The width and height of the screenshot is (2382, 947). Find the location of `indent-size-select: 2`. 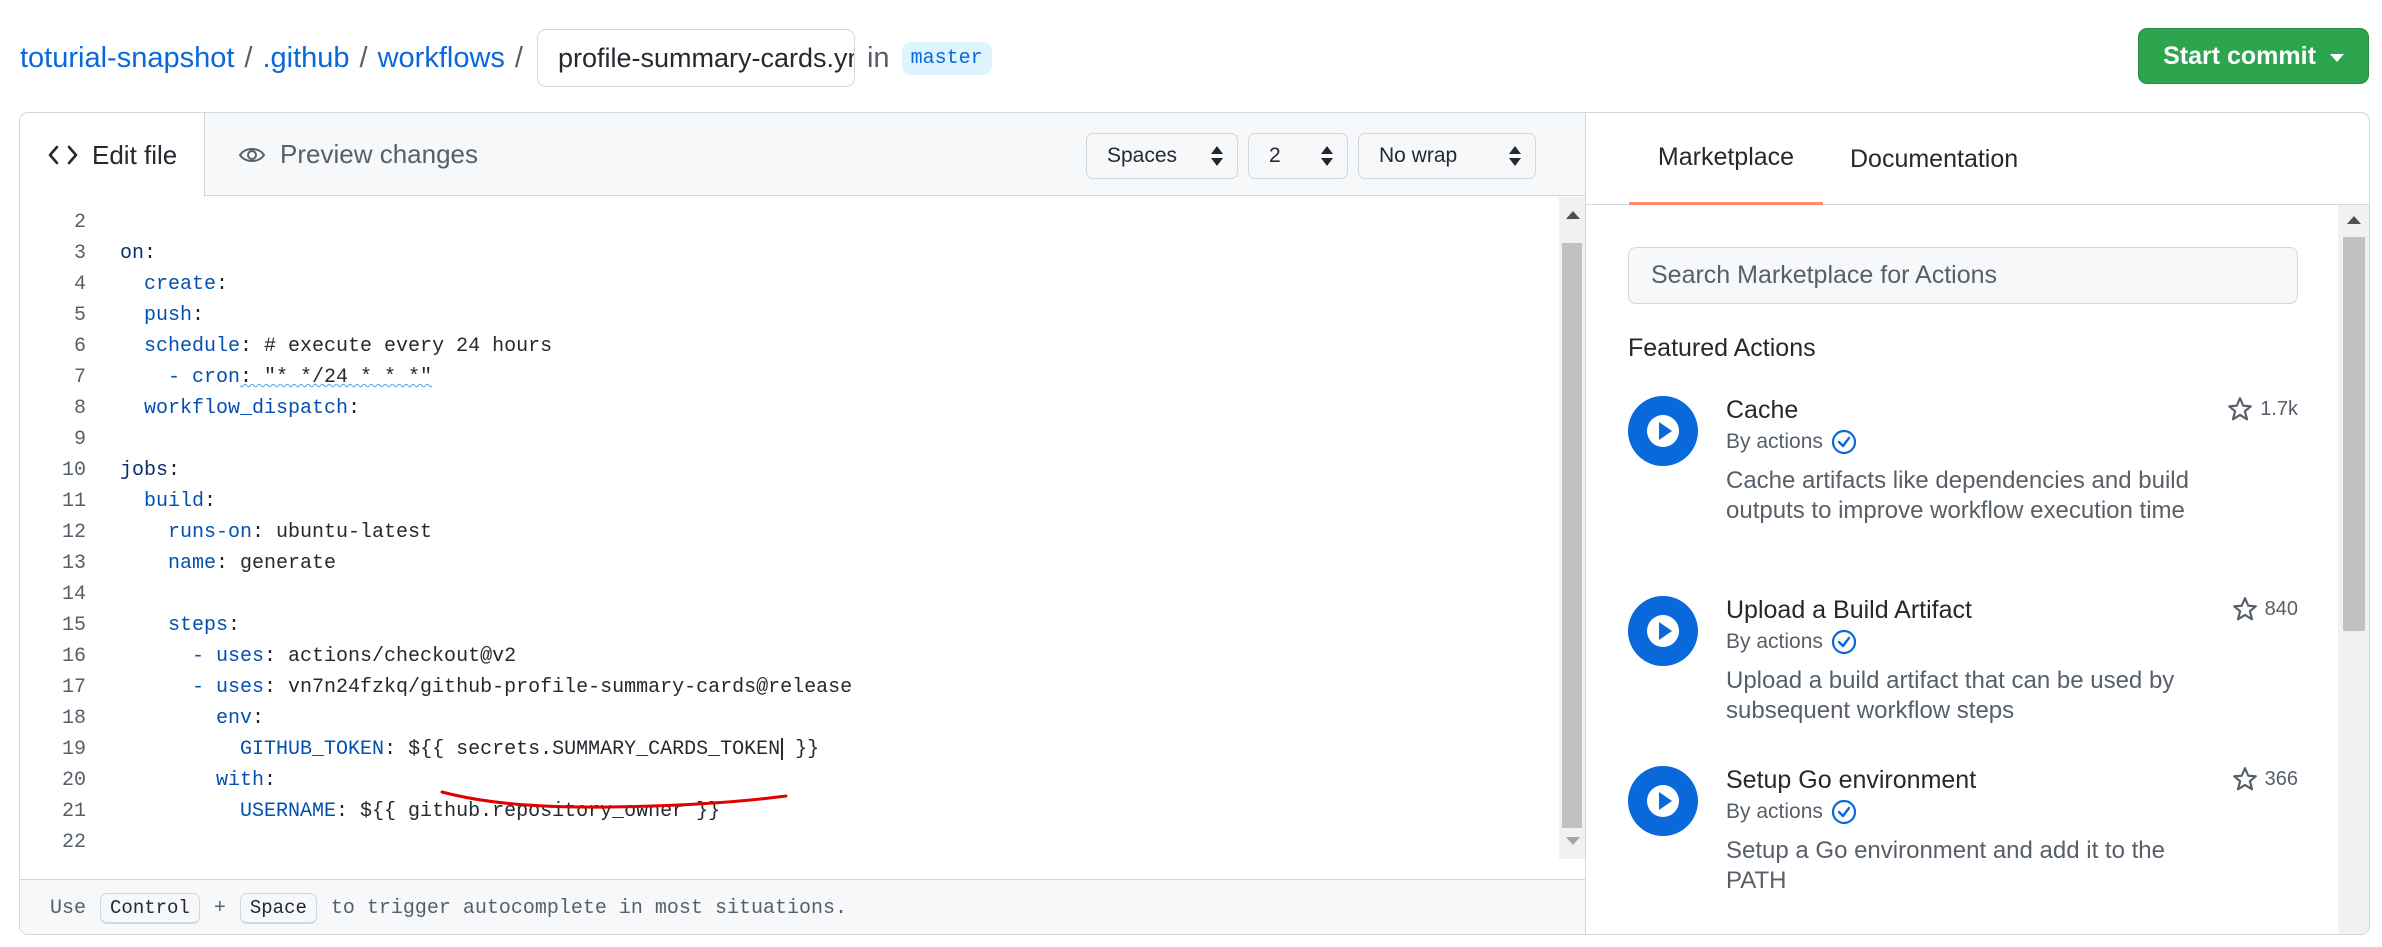

indent-size-select: 2 is located at coordinates (1298, 156).